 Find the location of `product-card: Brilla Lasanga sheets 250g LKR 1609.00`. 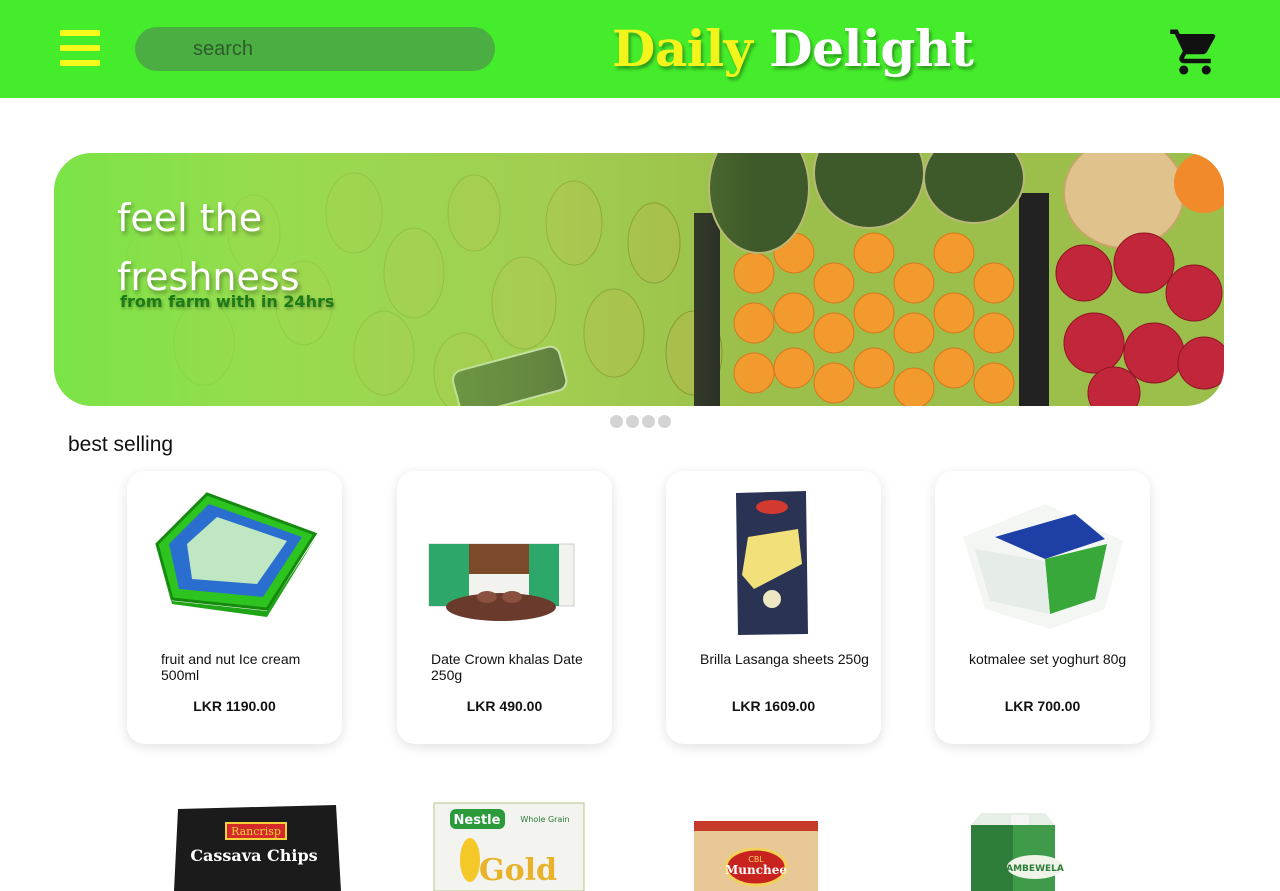

product-card: Brilla Lasanga sheets 250g LKR 1609.00 is located at coordinates (773, 607).